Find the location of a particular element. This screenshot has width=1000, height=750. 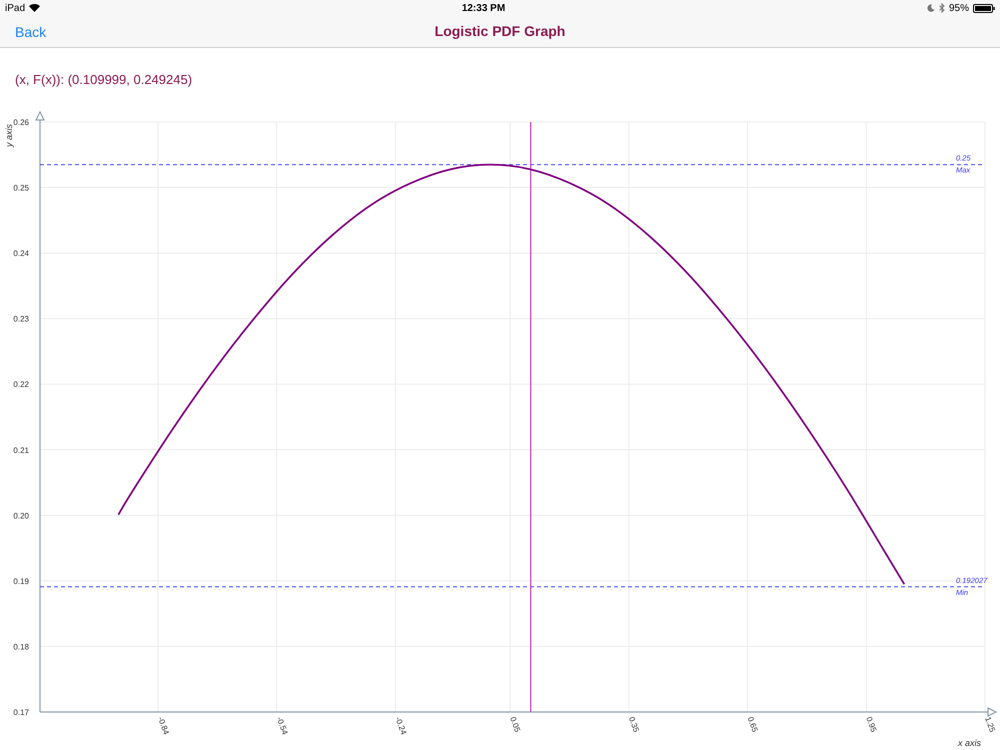

moon-icon is located at coordinates (930, 8).